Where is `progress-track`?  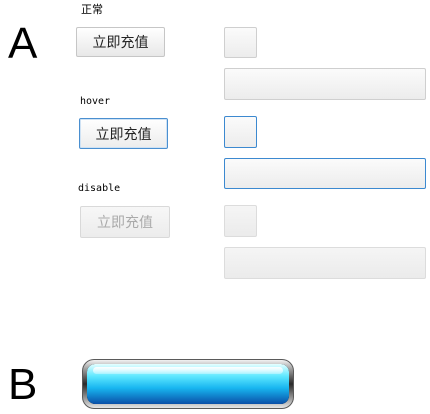 progress-track is located at coordinates (188, 384).